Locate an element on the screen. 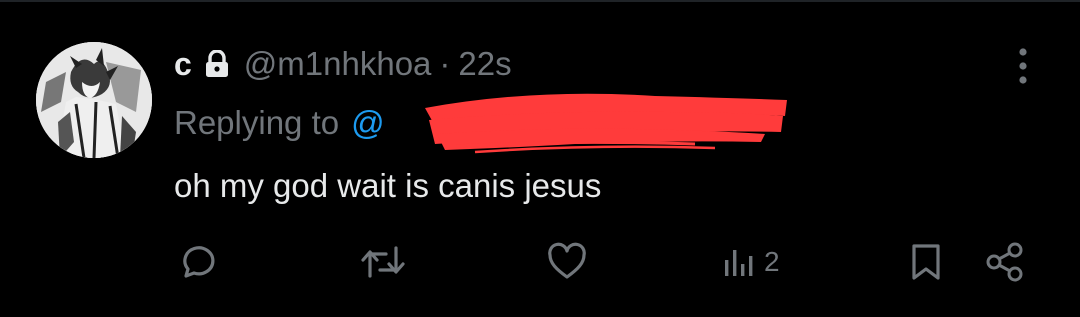 The height and width of the screenshot is (317, 1080). bookmark-button is located at coordinates (926, 262).